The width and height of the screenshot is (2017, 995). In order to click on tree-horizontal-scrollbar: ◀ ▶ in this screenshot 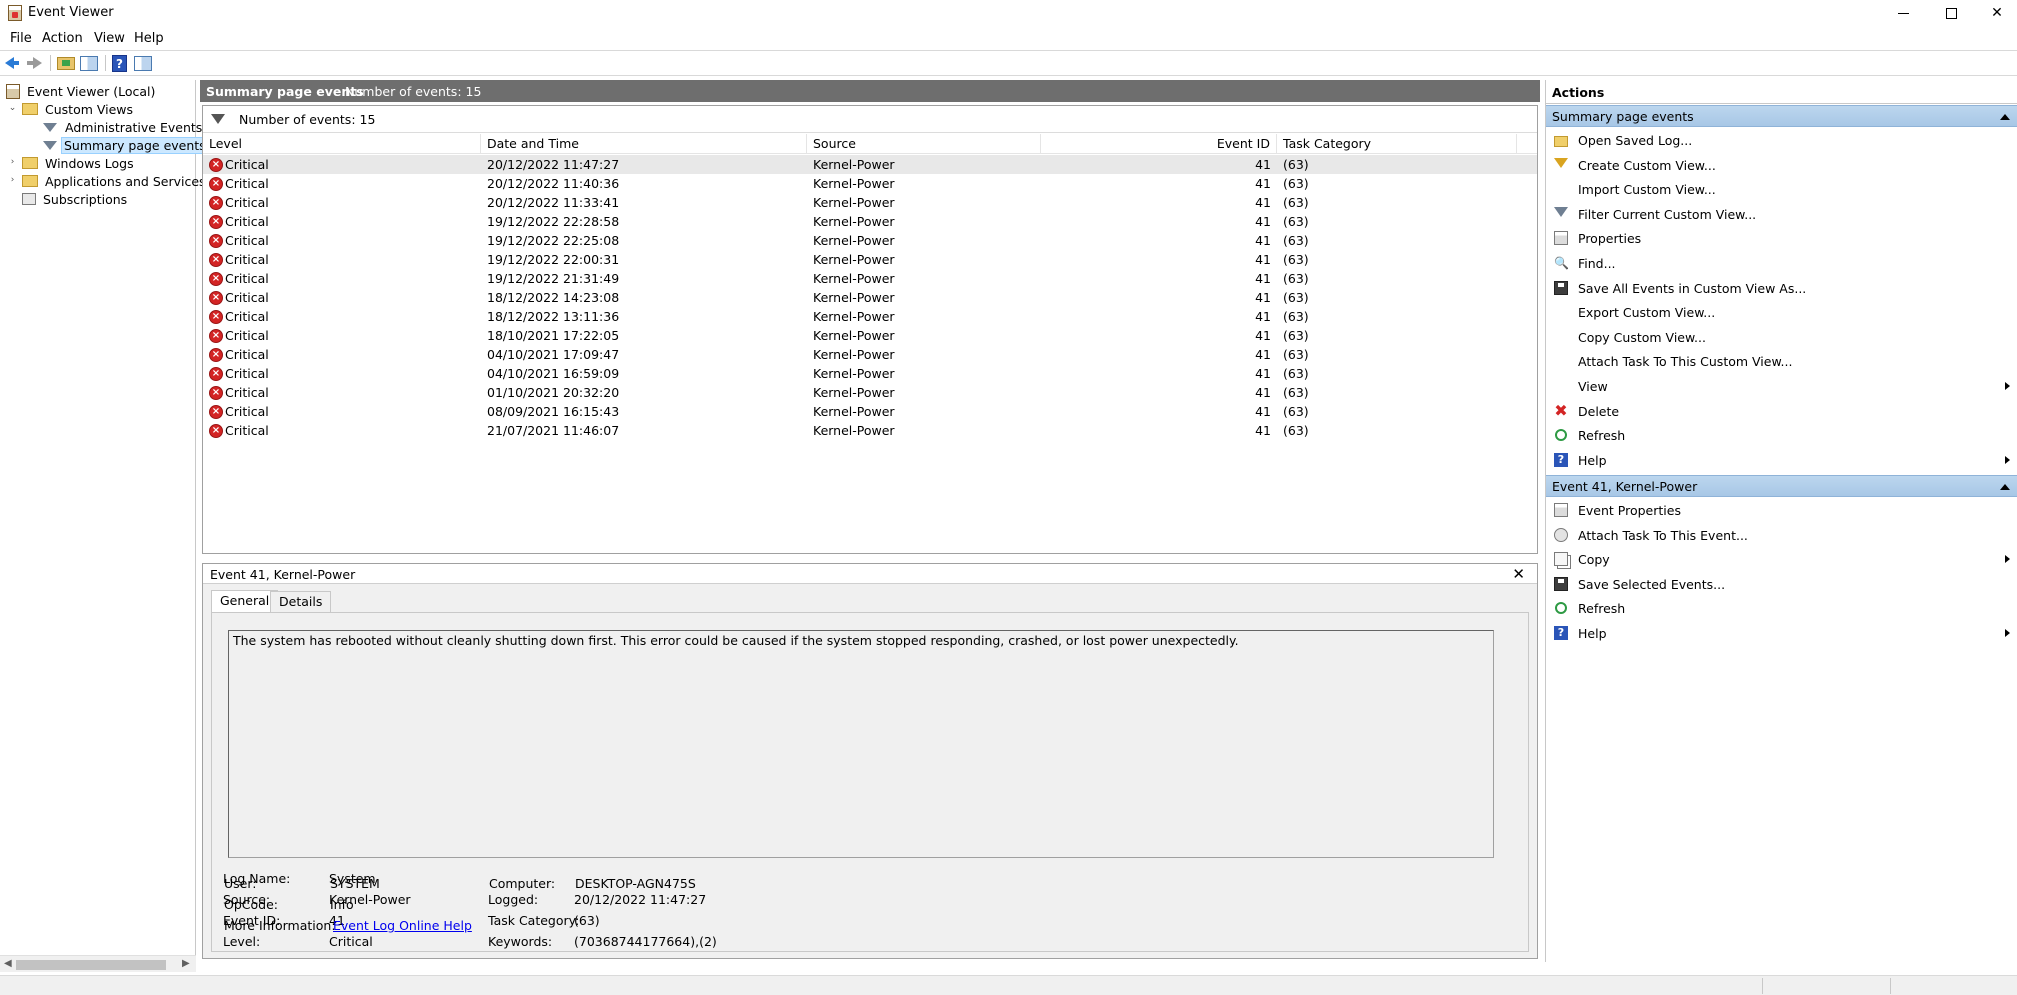, I will do `click(98, 963)`.